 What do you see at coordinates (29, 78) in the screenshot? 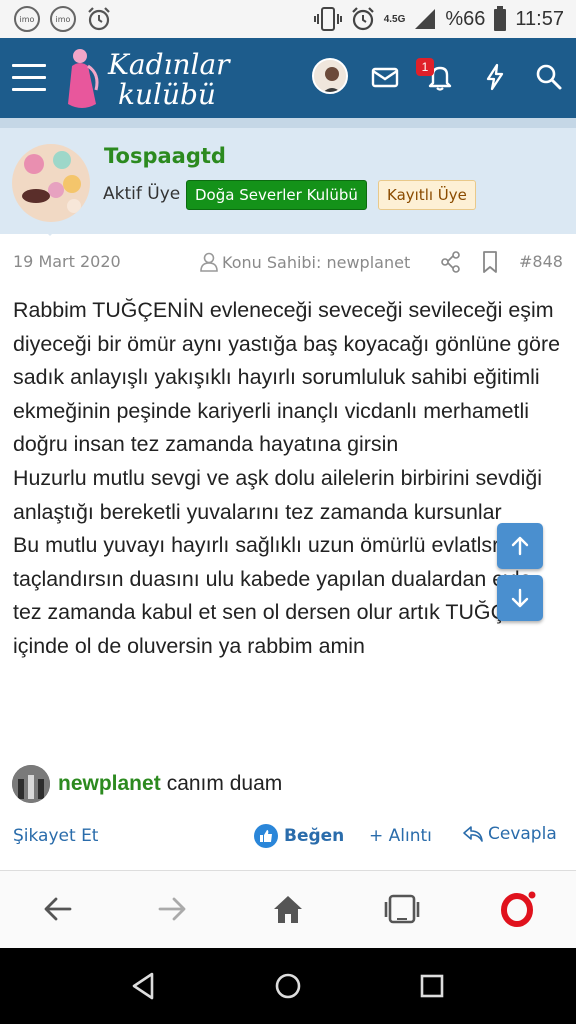
I see `hamburger-menu-icon` at bounding box center [29, 78].